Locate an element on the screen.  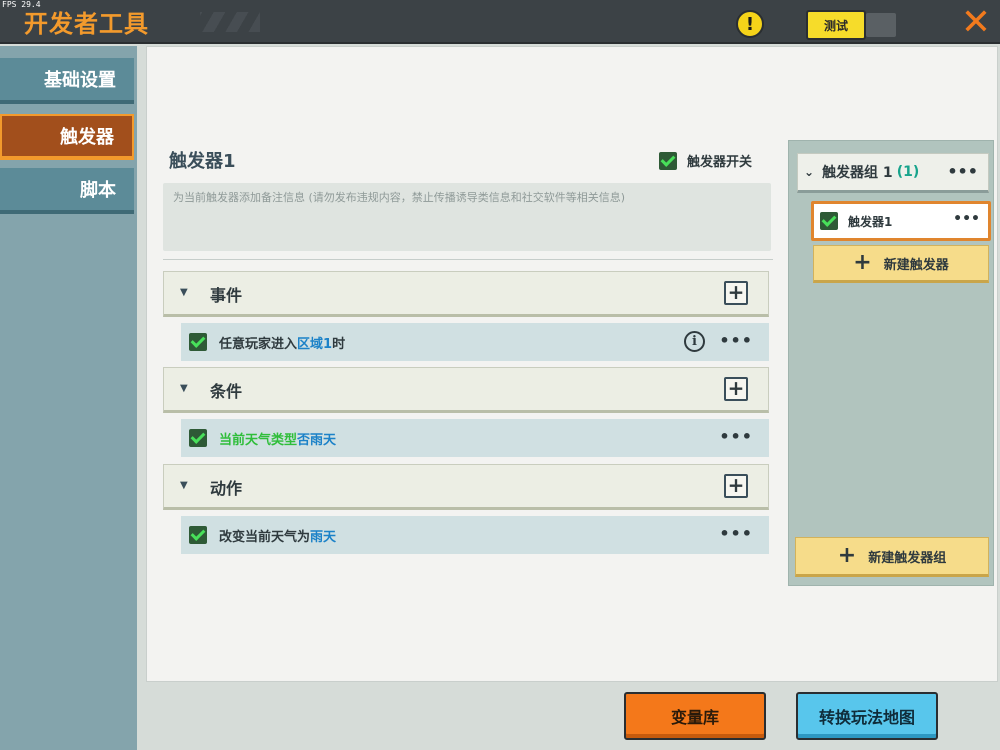
section-action-label: 动作 is located at coordinates (226, 488).